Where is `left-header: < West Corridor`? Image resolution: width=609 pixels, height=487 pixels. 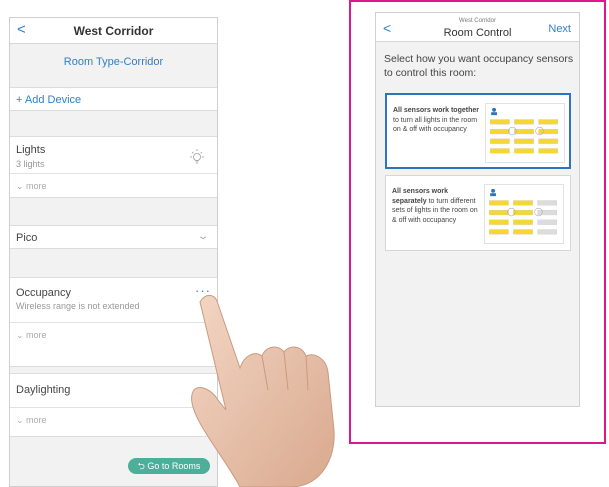 left-header: < West Corridor is located at coordinates (113, 31).